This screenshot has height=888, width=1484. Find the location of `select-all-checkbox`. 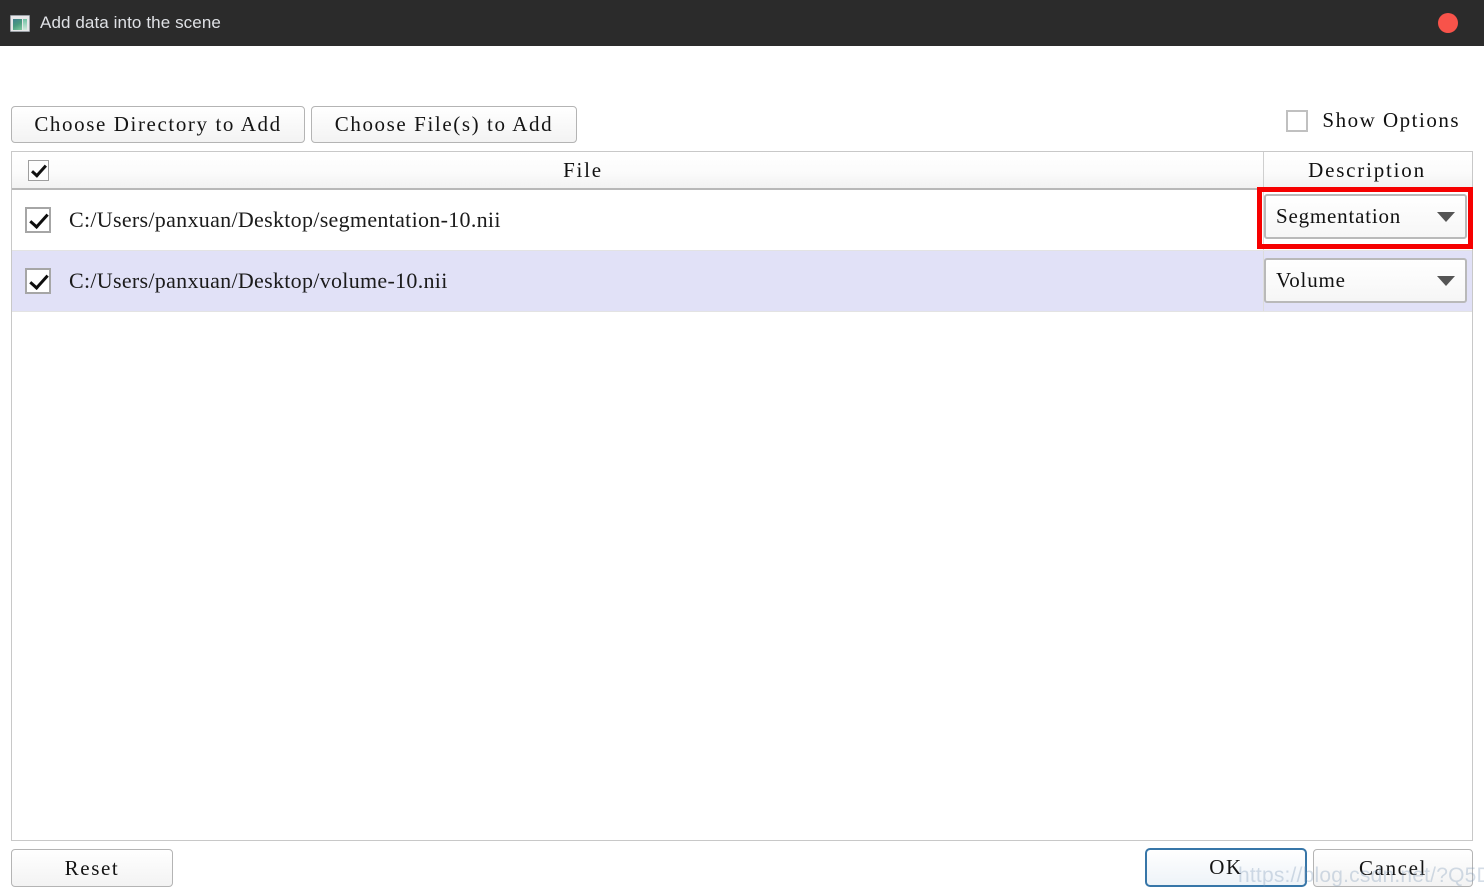

select-all-checkbox is located at coordinates (38, 170).